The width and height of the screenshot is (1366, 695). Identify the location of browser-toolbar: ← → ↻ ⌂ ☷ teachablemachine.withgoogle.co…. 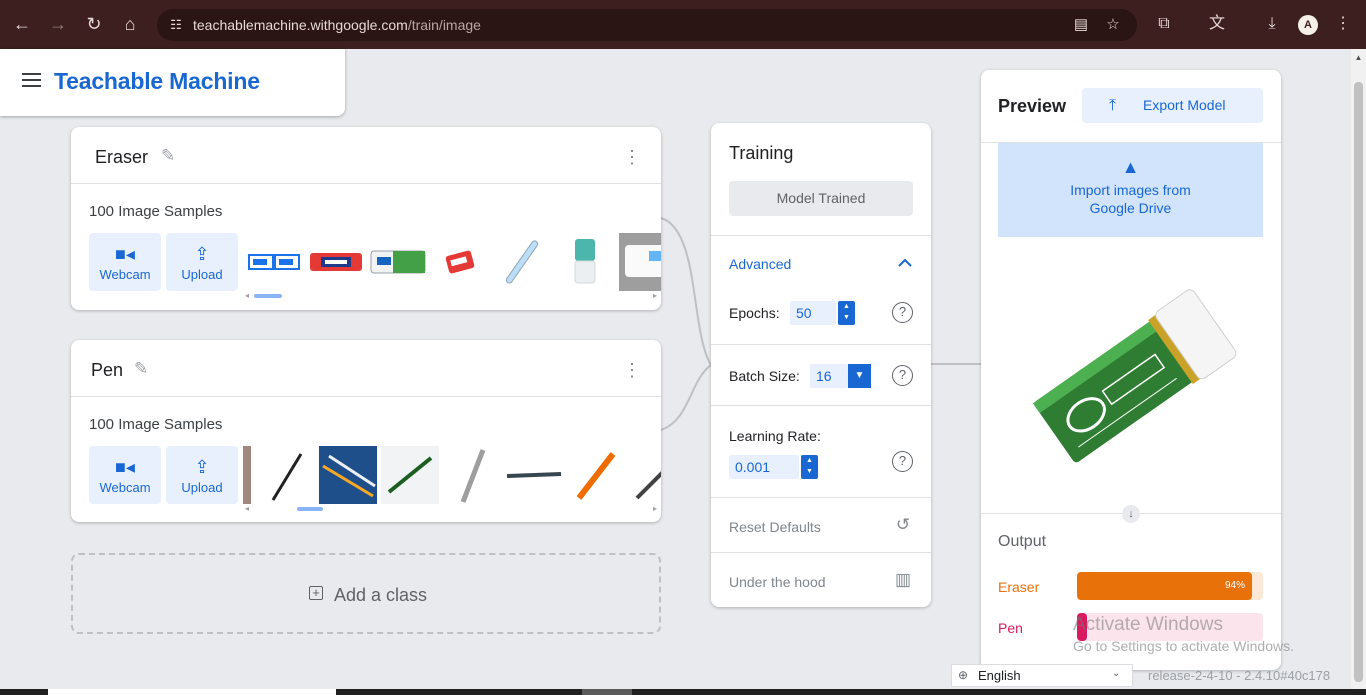
(683, 24).